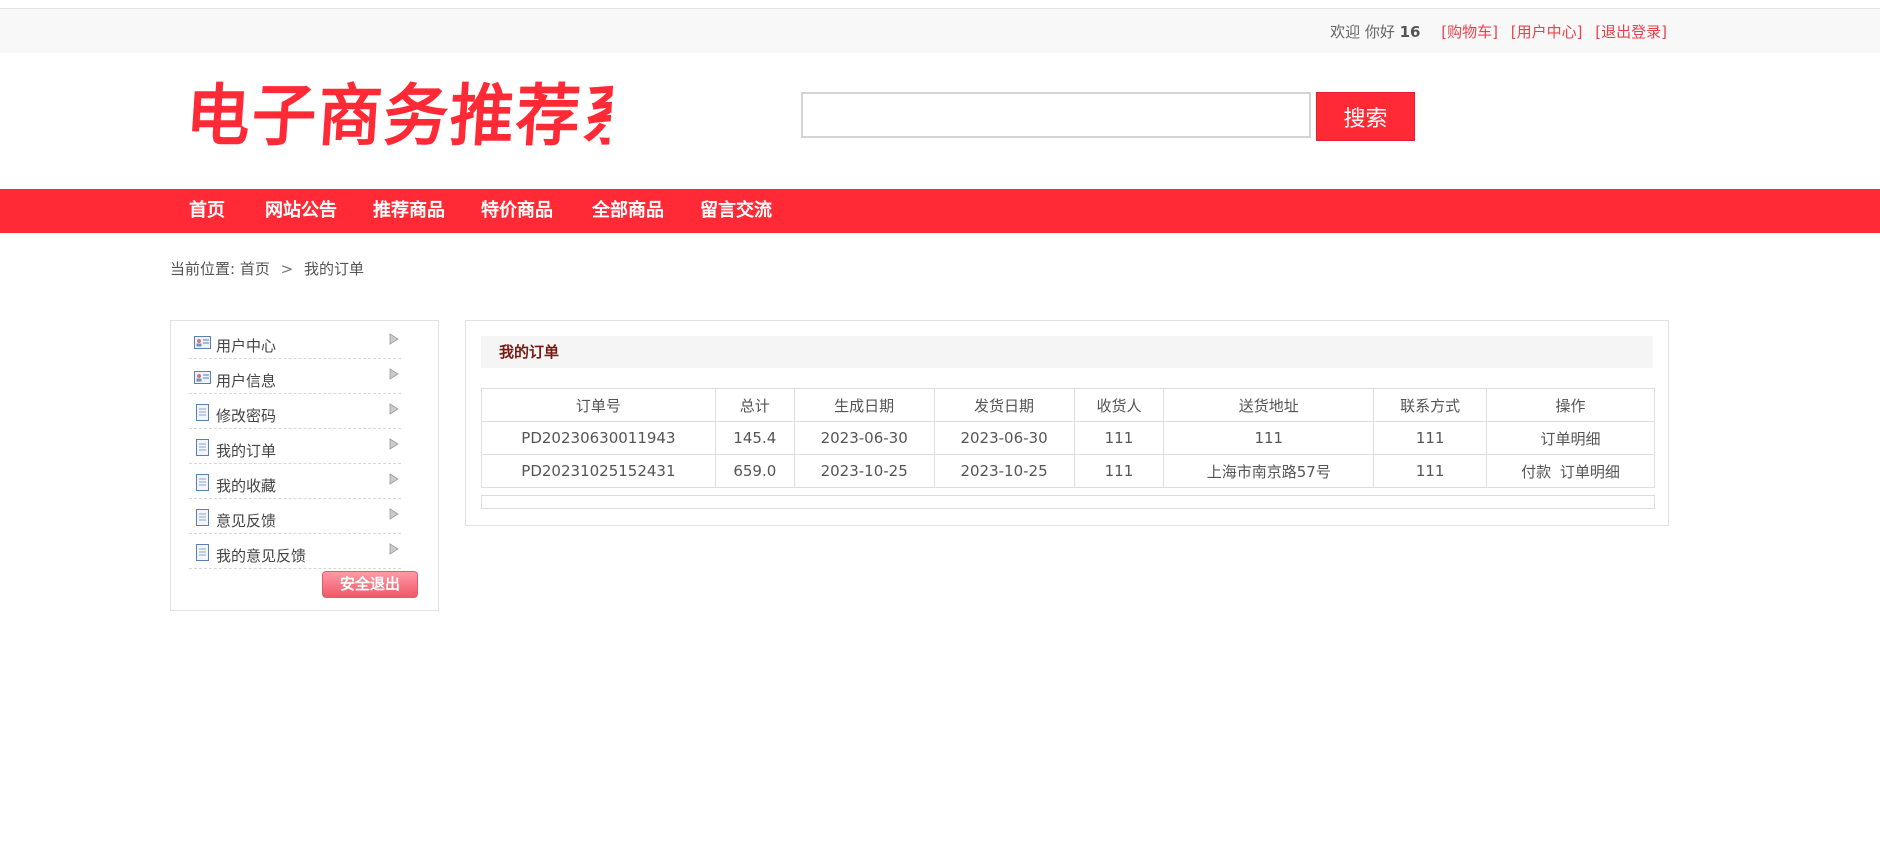 The image size is (1880, 868). Describe the element at coordinates (1004, 405) in the screenshot. I see `column-header: 发货日期` at that location.